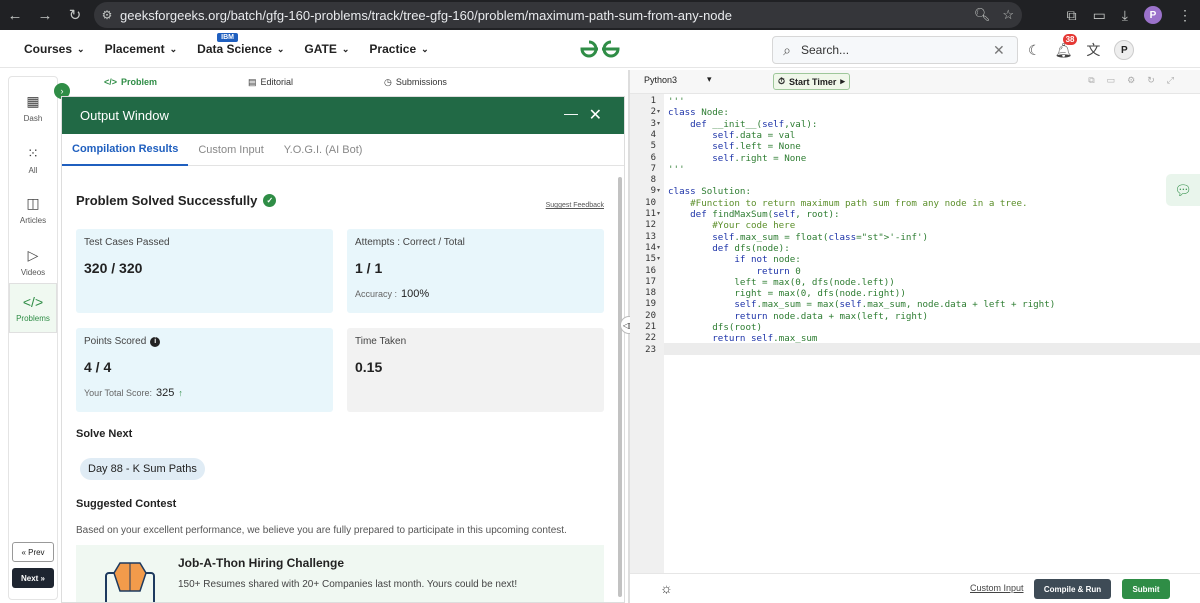  Describe the element at coordinates (107, 15) in the screenshot. I see `site-settings-icon: ⚙` at that location.